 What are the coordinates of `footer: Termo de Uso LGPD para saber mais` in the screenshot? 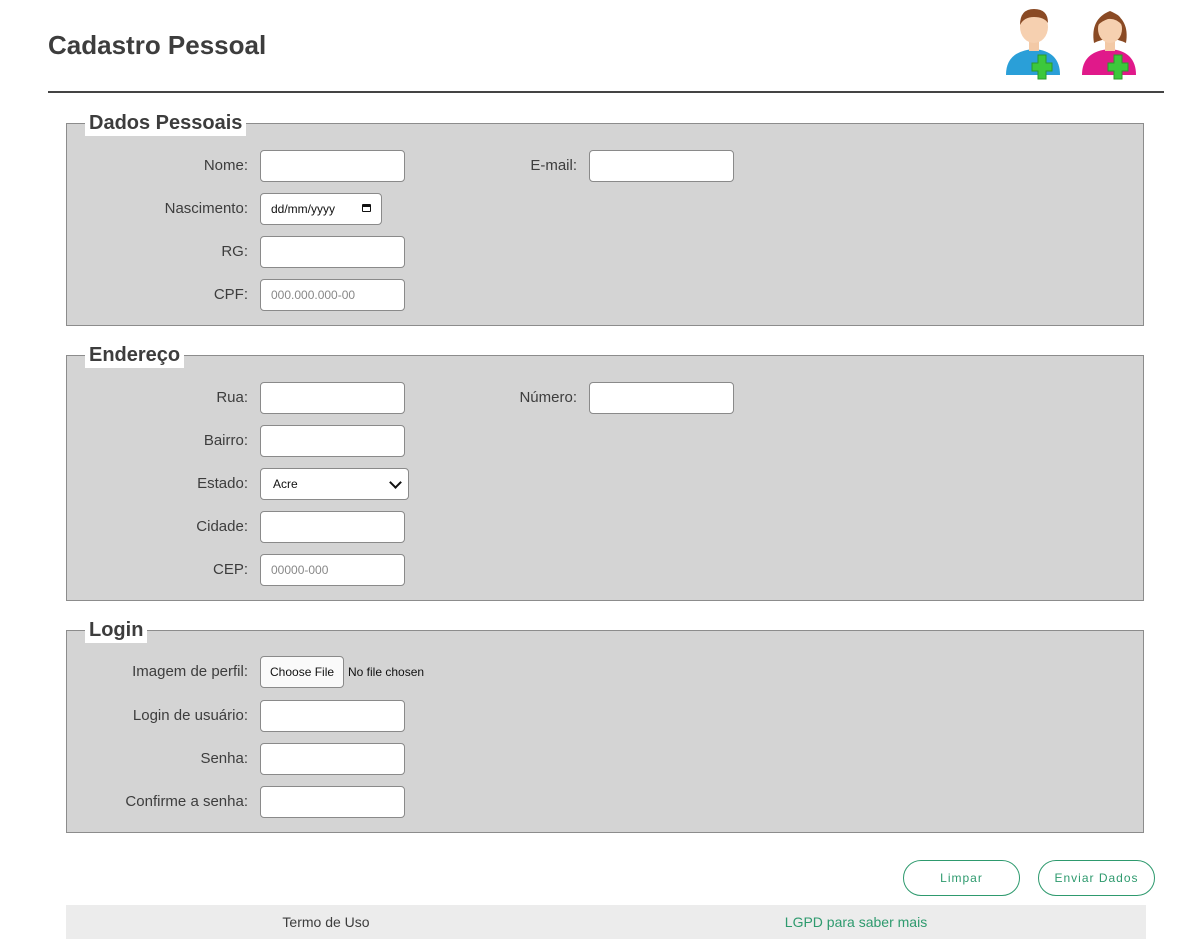 It's located at (606, 922).